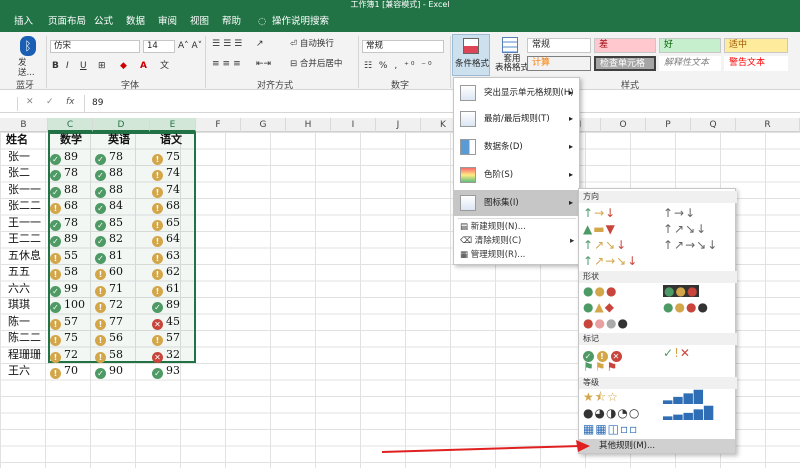 This screenshot has height=468, width=800. Describe the element at coordinates (516, 93) in the screenshot. I see `menu-highlight-rules: 突出显示单元格规则(H) ▸` at that location.